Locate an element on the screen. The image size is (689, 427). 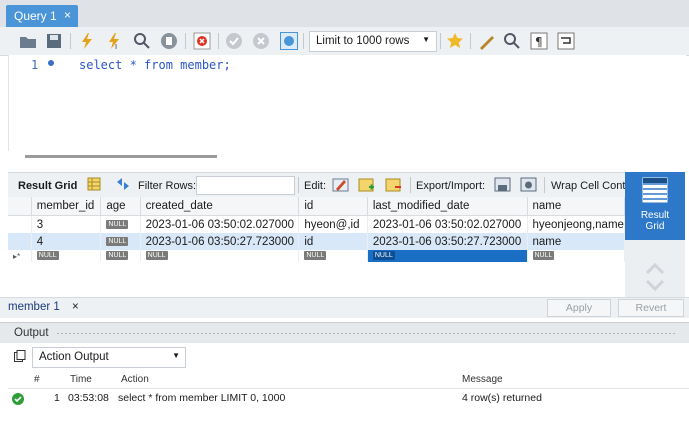
sql-text: select * from member; is located at coordinates (155, 65).